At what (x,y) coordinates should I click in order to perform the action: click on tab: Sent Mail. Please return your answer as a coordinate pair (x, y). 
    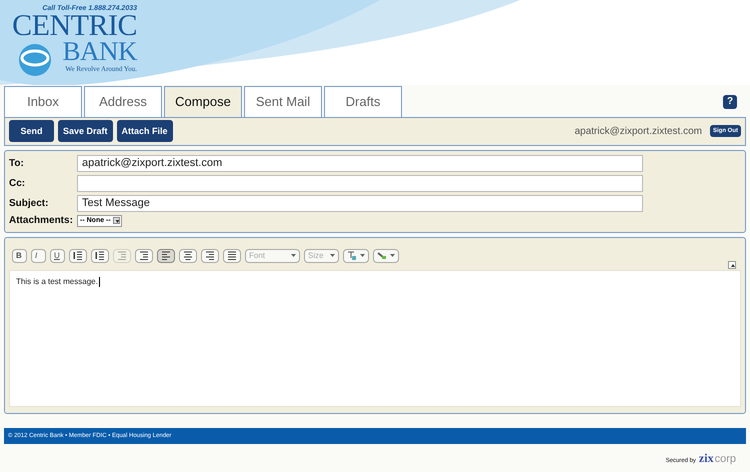
    Looking at the image, I should click on (283, 101).